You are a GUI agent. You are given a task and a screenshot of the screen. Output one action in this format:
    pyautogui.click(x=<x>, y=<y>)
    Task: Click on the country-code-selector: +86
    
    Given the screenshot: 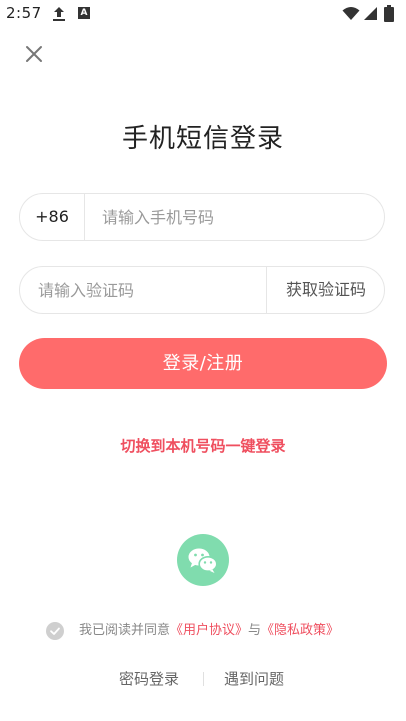 What is the action you would take?
    pyautogui.click(x=52, y=217)
    